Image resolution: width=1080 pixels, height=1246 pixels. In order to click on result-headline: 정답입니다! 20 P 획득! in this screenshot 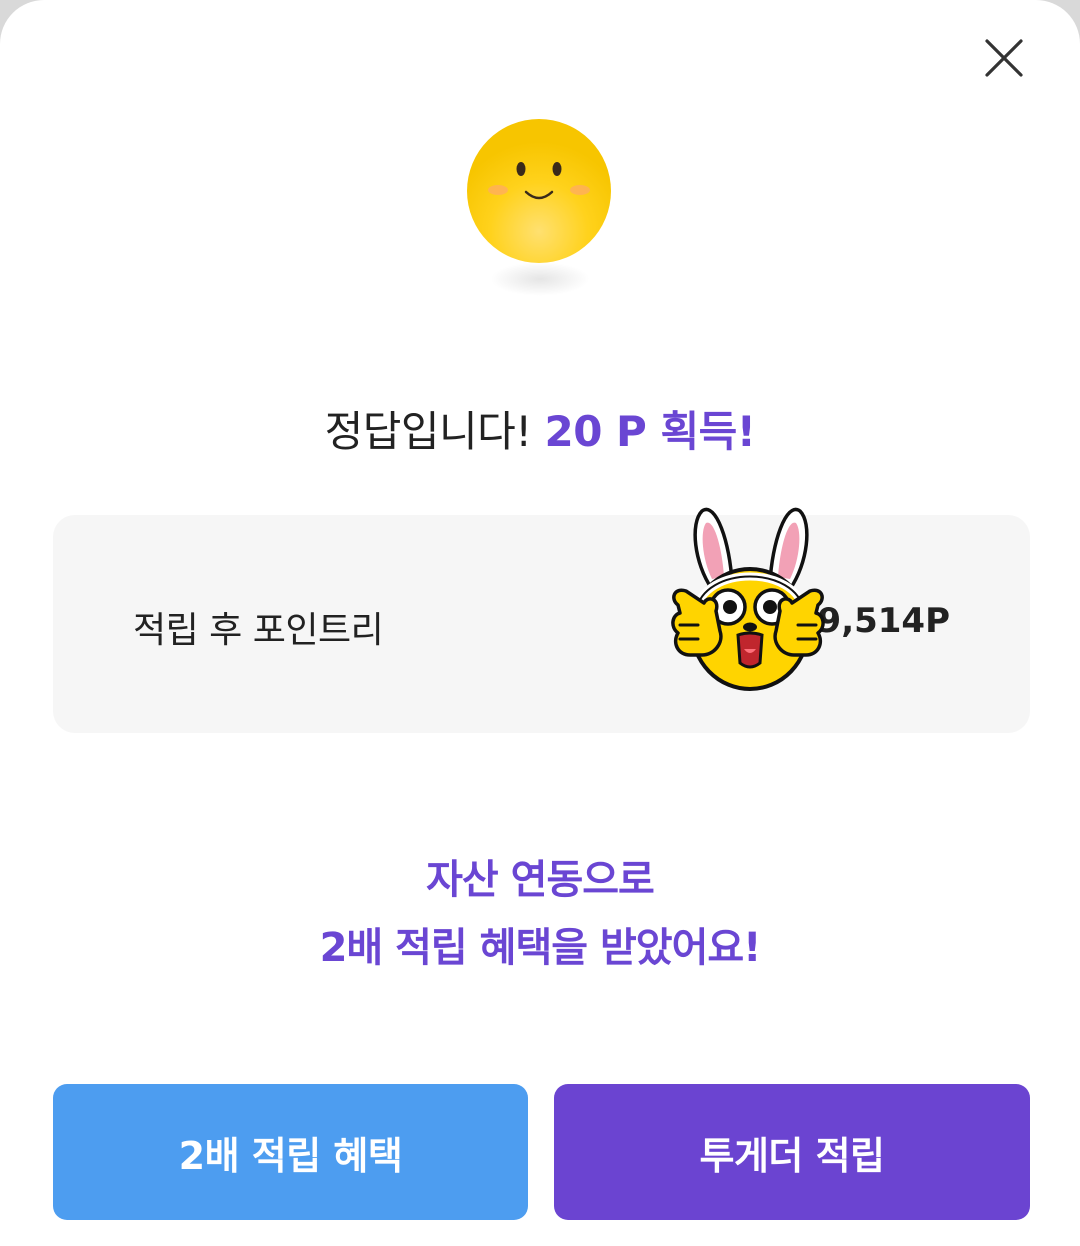, I will do `click(540, 428)`.